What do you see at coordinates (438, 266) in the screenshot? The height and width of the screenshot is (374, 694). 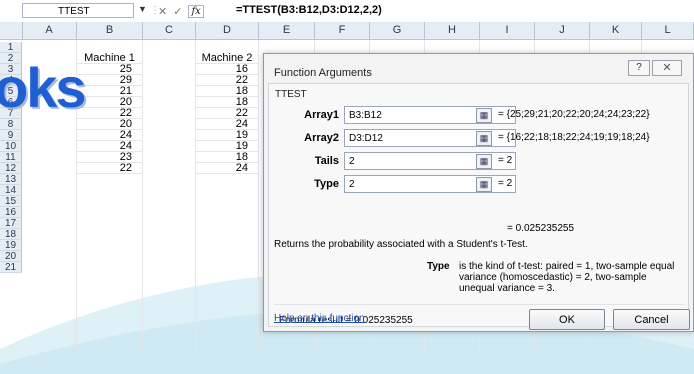 I see `arg-help-label: Type` at bounding box center [438, 266].